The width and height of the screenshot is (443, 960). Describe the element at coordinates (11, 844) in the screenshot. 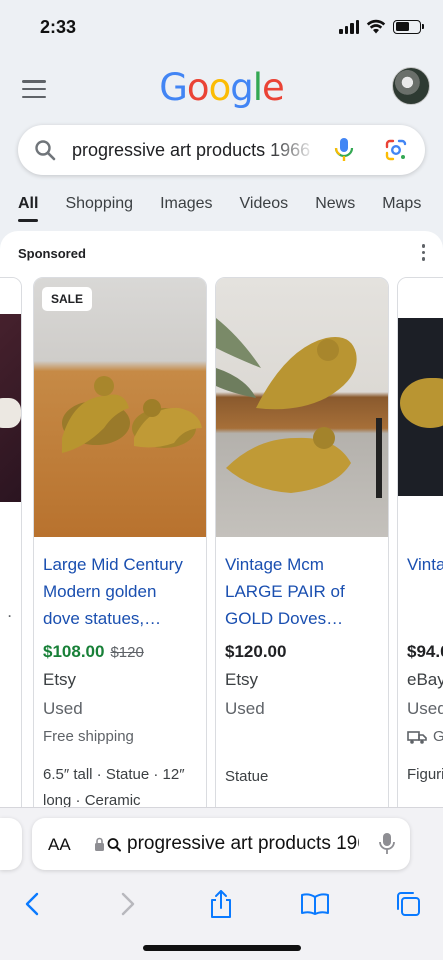

I see `previous-tab-peek` at that location.